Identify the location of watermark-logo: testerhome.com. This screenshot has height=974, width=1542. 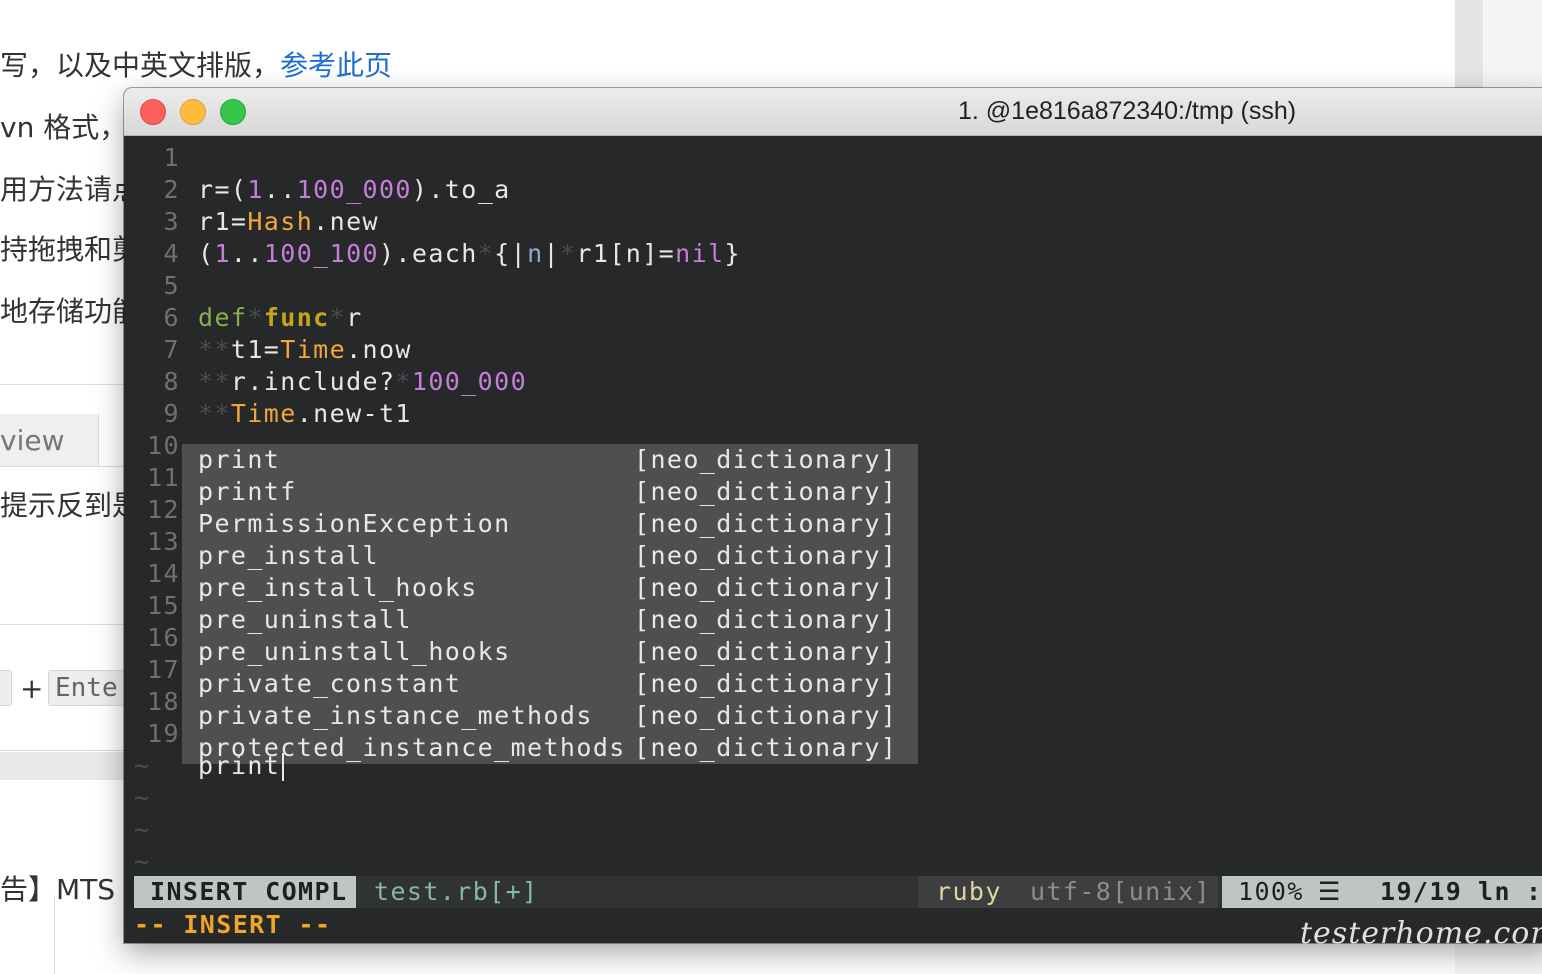
(1421, 933).